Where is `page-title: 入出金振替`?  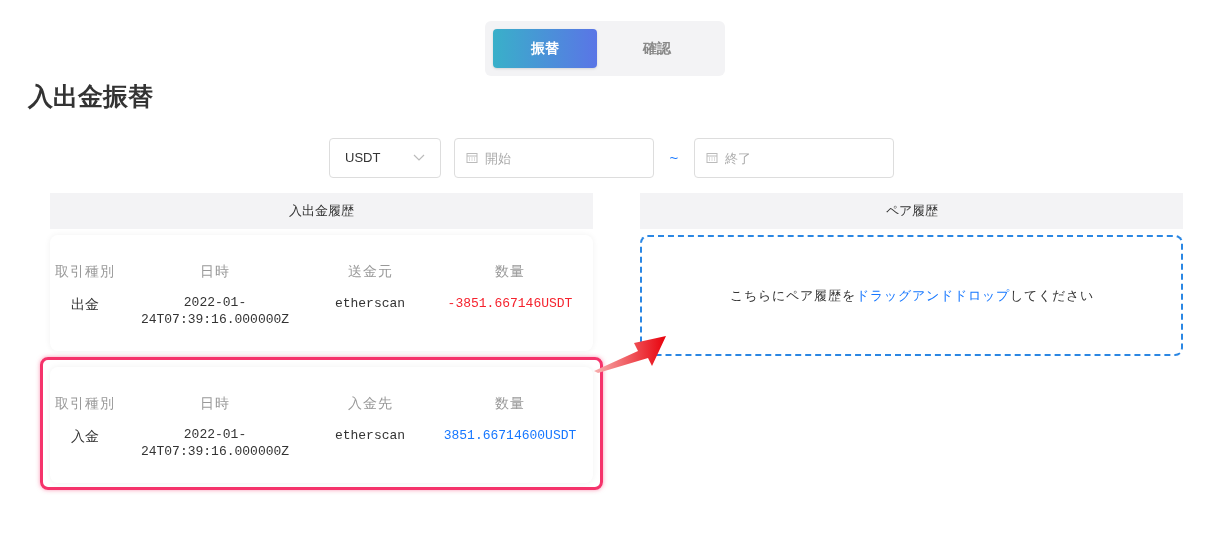
page-title: 入出金振替 is located at coordinates (90, 96).